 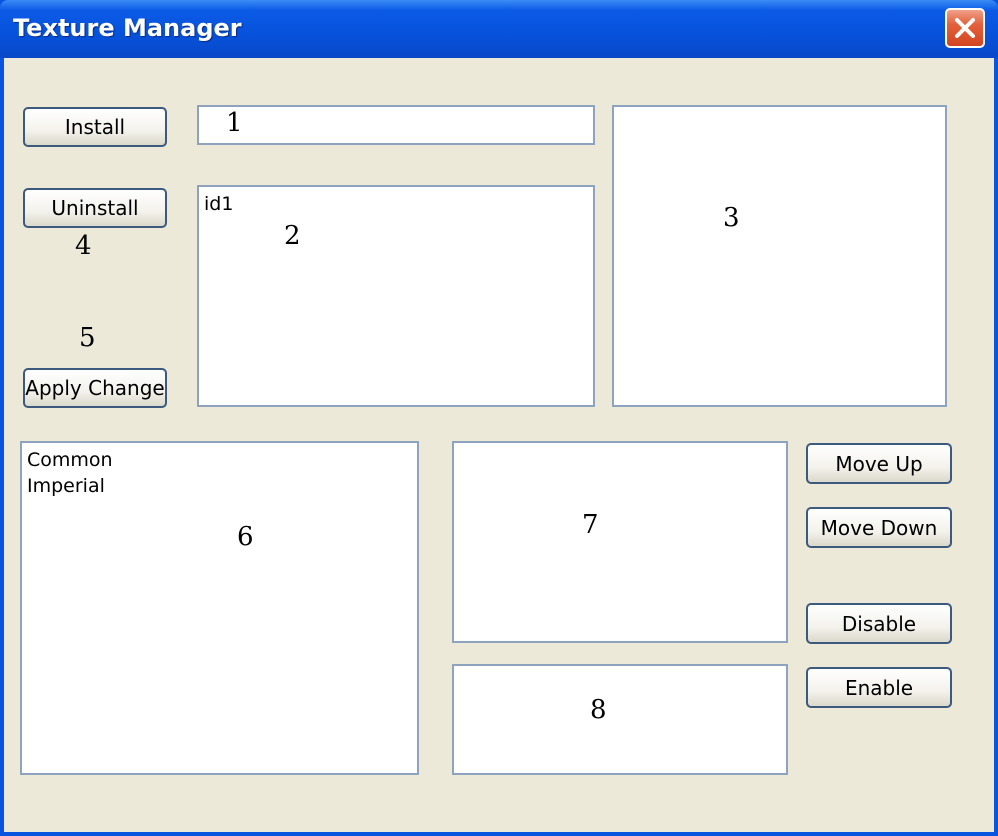 I want to click on preview-panel, so click(x=779, y=256).